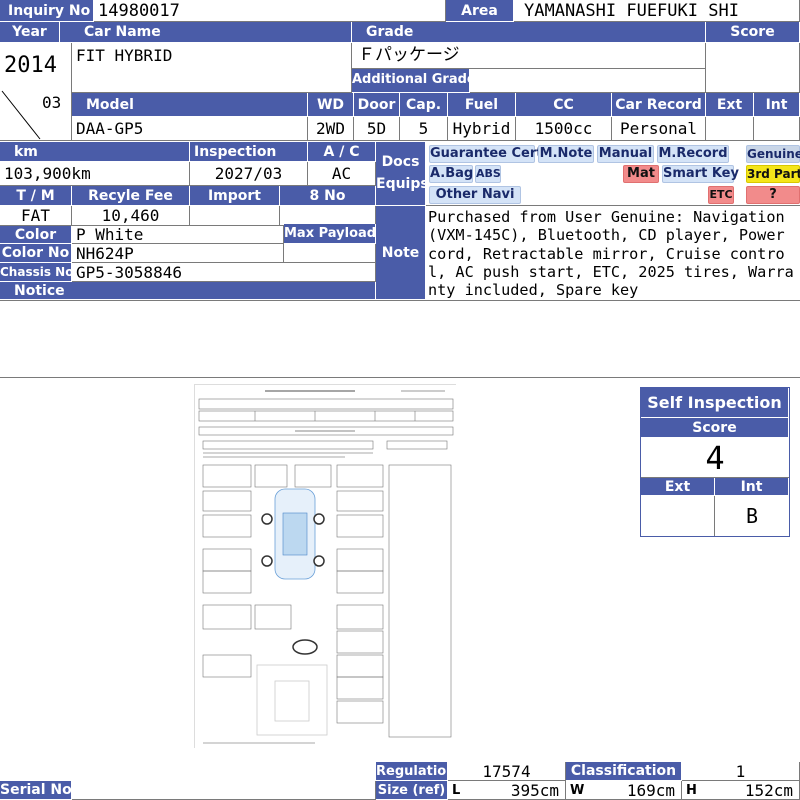  Describe the element at coordinates (36, 196) in the screenshot. I see `tm-label: T / M` at that location.